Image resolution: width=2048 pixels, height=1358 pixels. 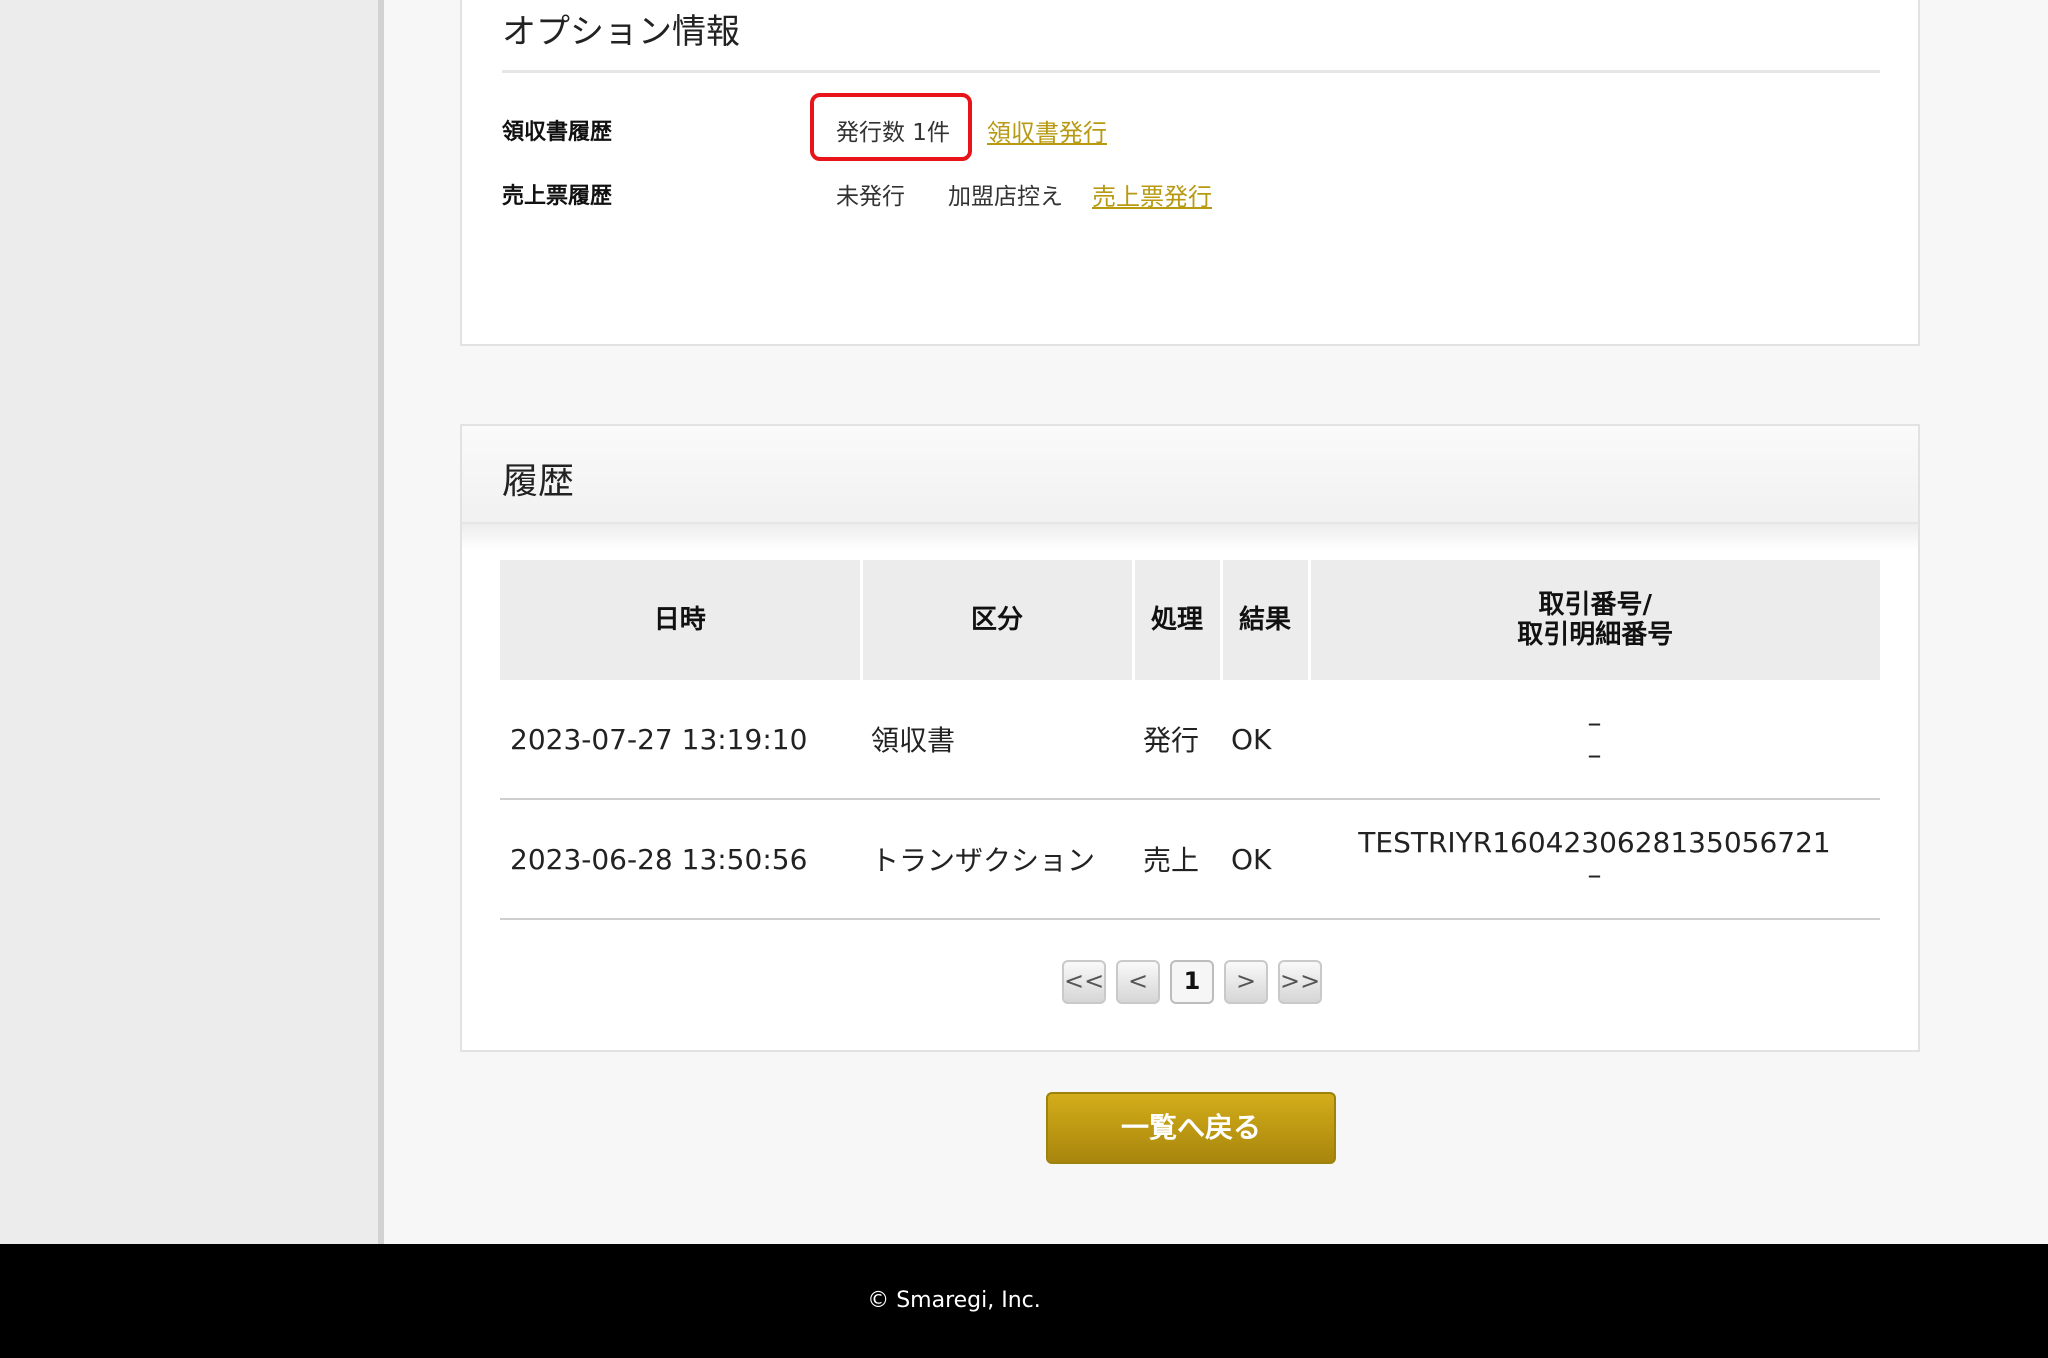 What do you see at coordinates (954, 1300) in the screenshot?
I see `copyright-text: © Smaregi, Inc.` at bounding box center [954, 1300].